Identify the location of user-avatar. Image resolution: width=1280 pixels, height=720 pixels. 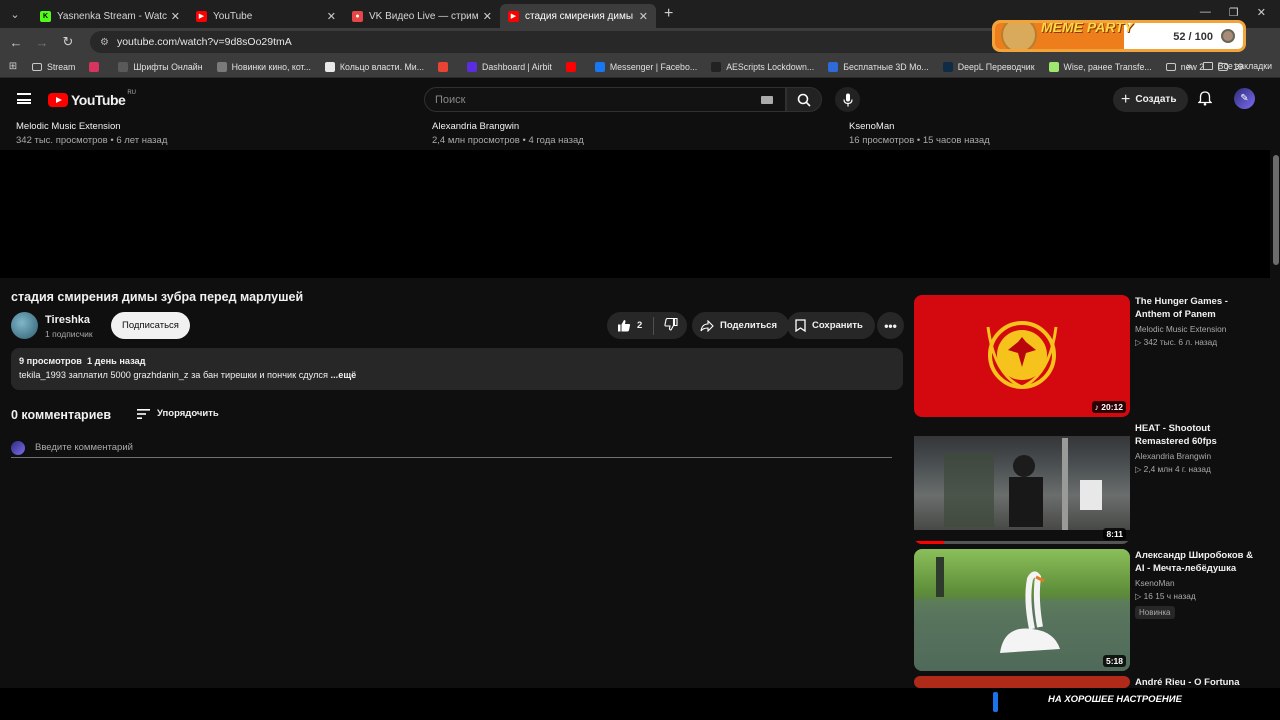
(18, 448).